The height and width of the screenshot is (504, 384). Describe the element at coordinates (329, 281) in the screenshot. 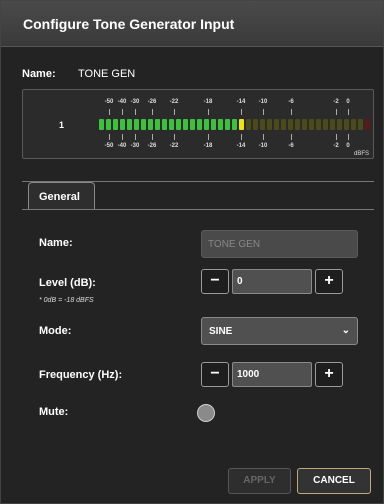

I see `level-increment-button: +` at that location.